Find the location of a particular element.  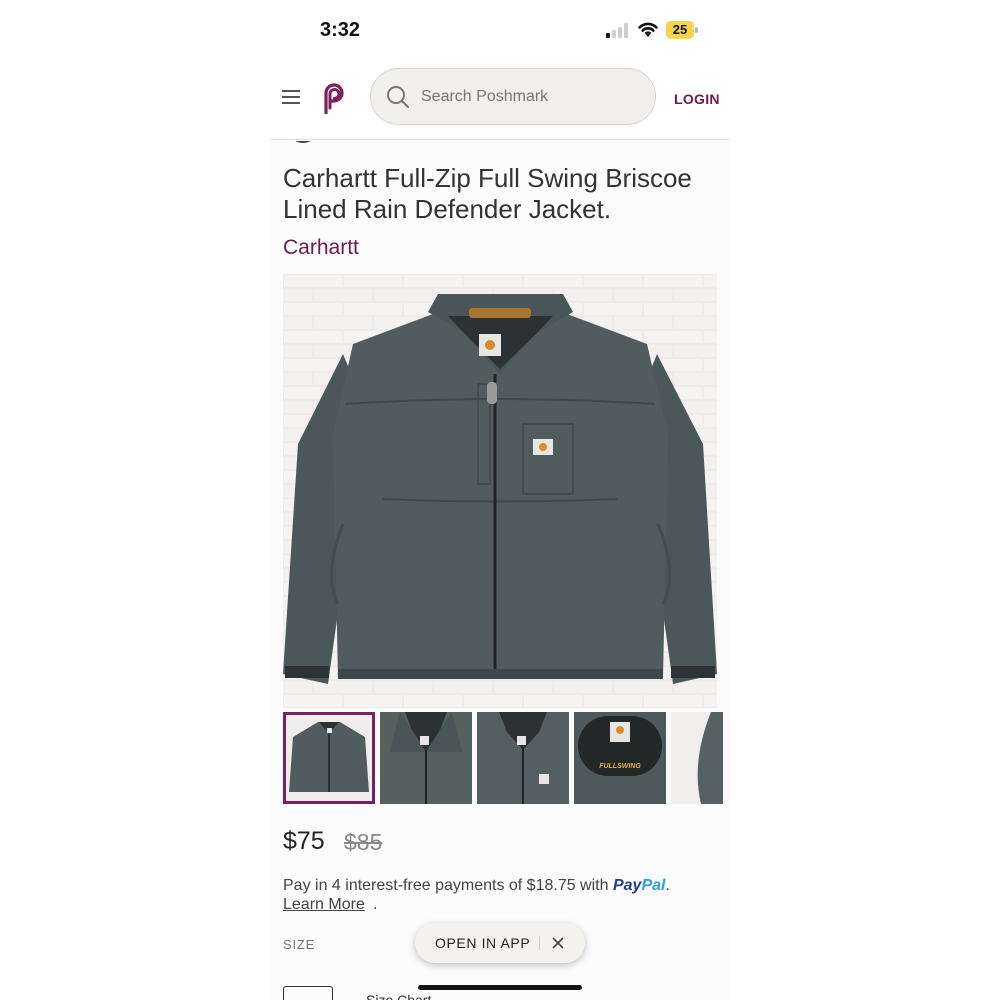

thumbnail-4: FULLSWING is located at coordinates (620, 758).